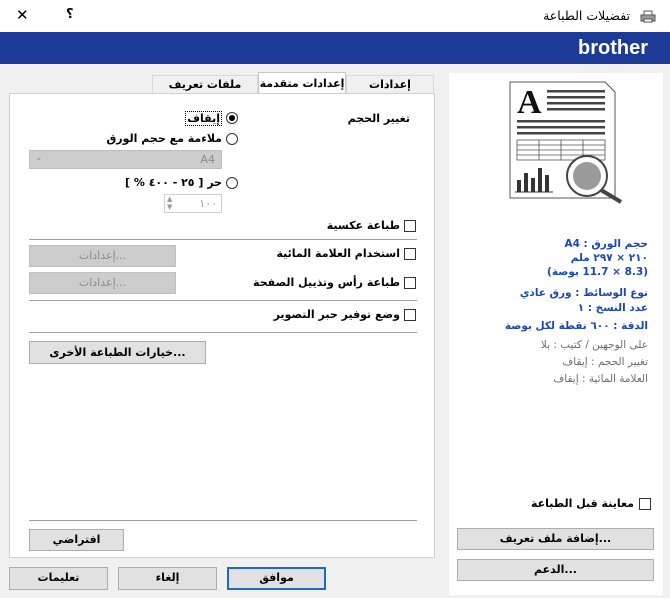  Describe the element at coordinates (208, 203) in the screenshot. I see `scaling-percent-value: ١٠٠` at that location.